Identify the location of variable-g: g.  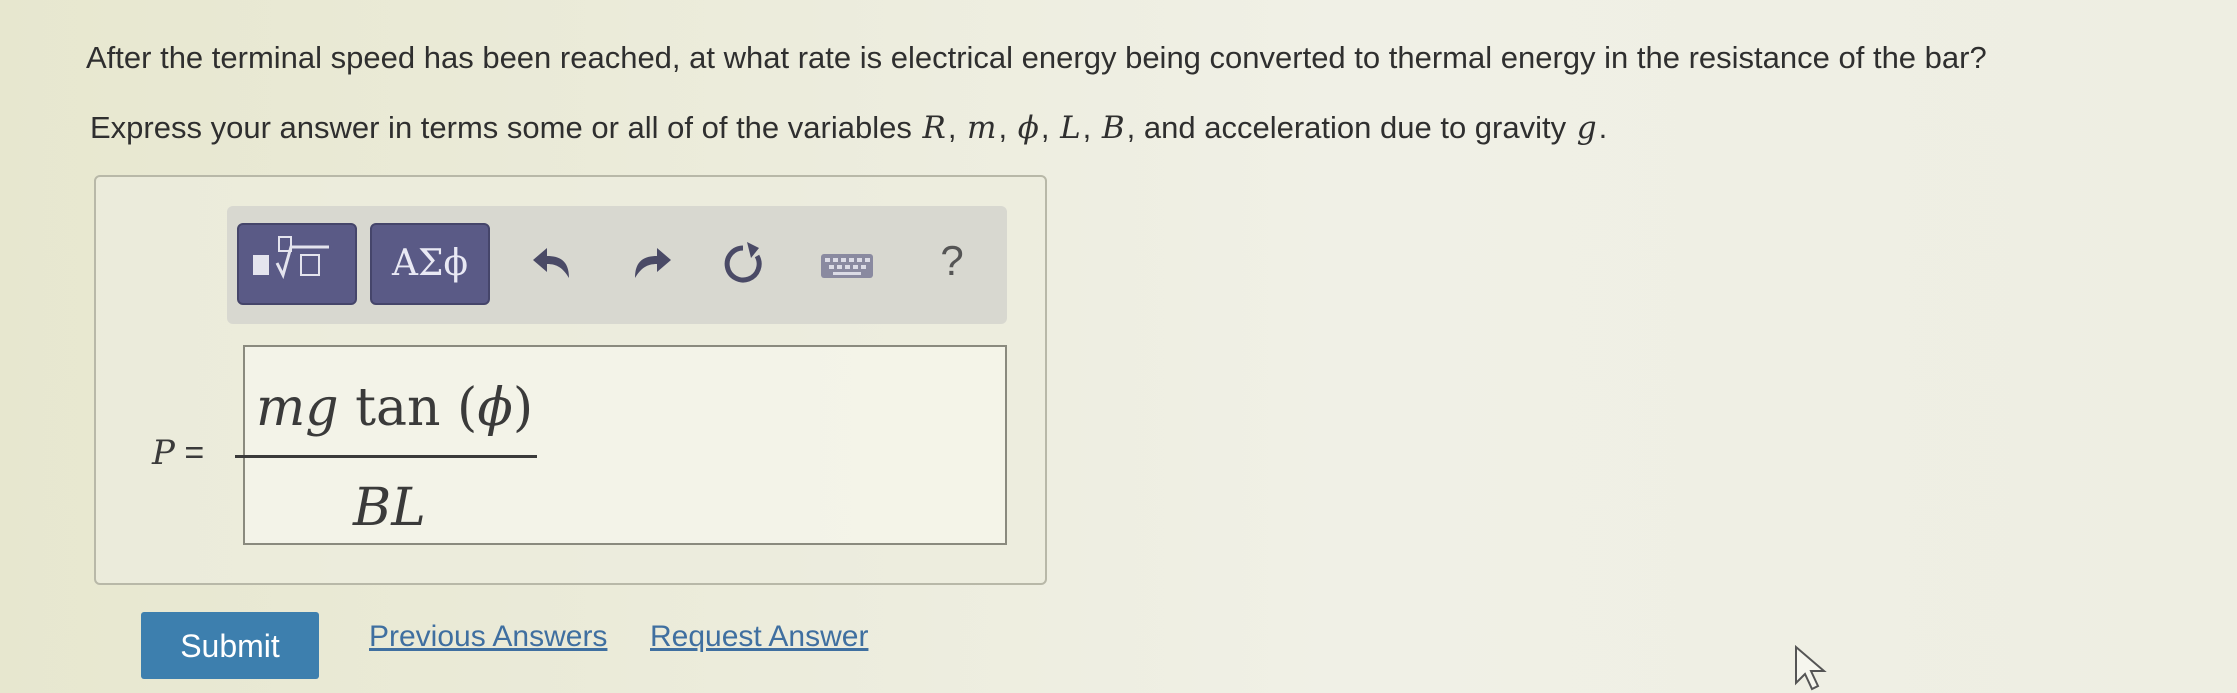
(1586, 128).